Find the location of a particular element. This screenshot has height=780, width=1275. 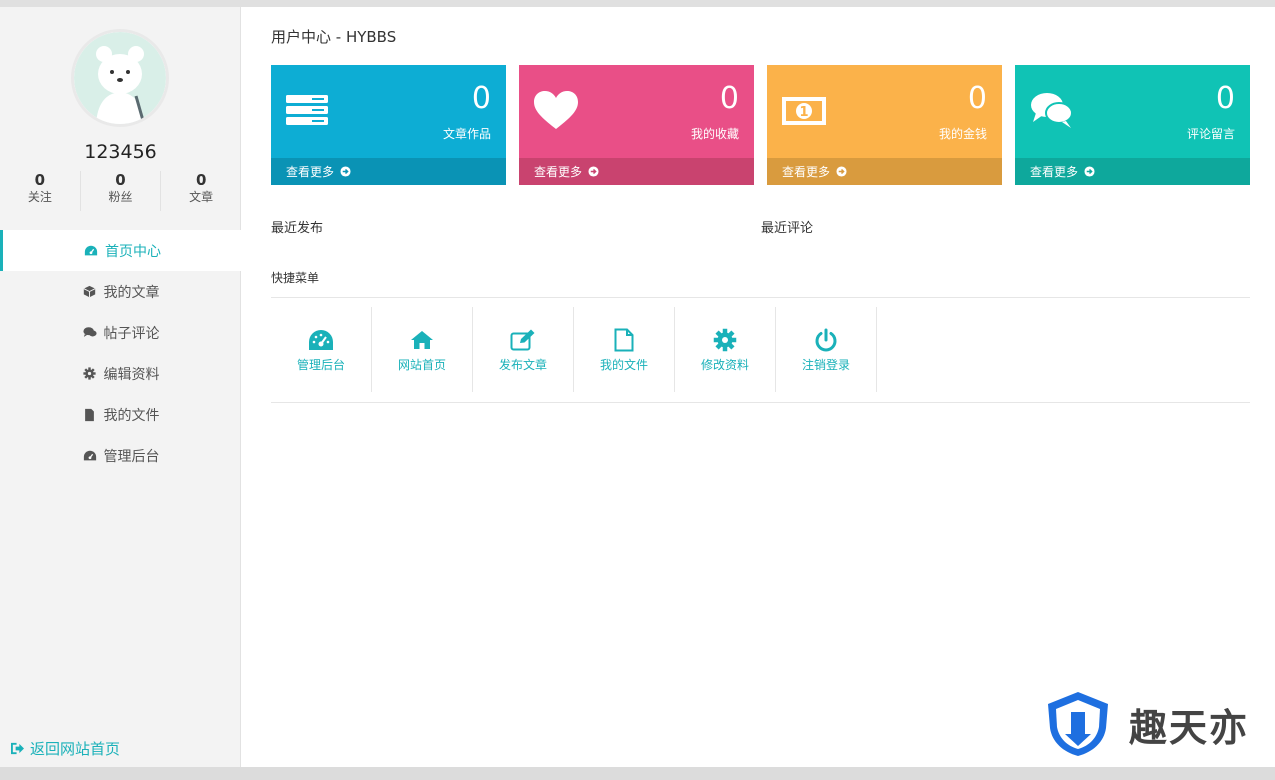

card-body: 1 0 我的金钱 is located at coordinates (884, 111).